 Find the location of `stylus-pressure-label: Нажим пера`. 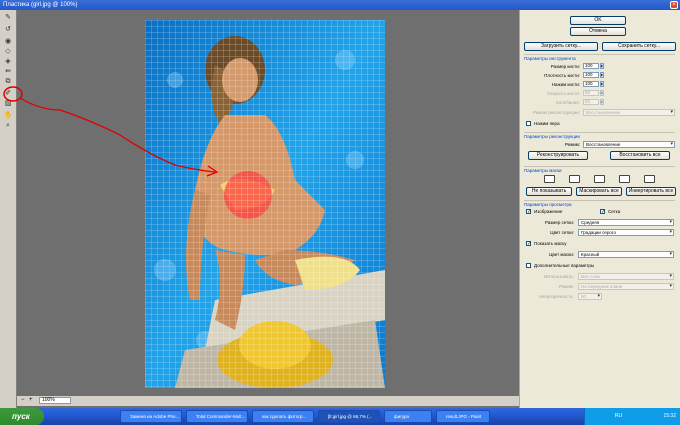

stylus-pressure-label: Нажим пера is located at coordinates (547, 123).